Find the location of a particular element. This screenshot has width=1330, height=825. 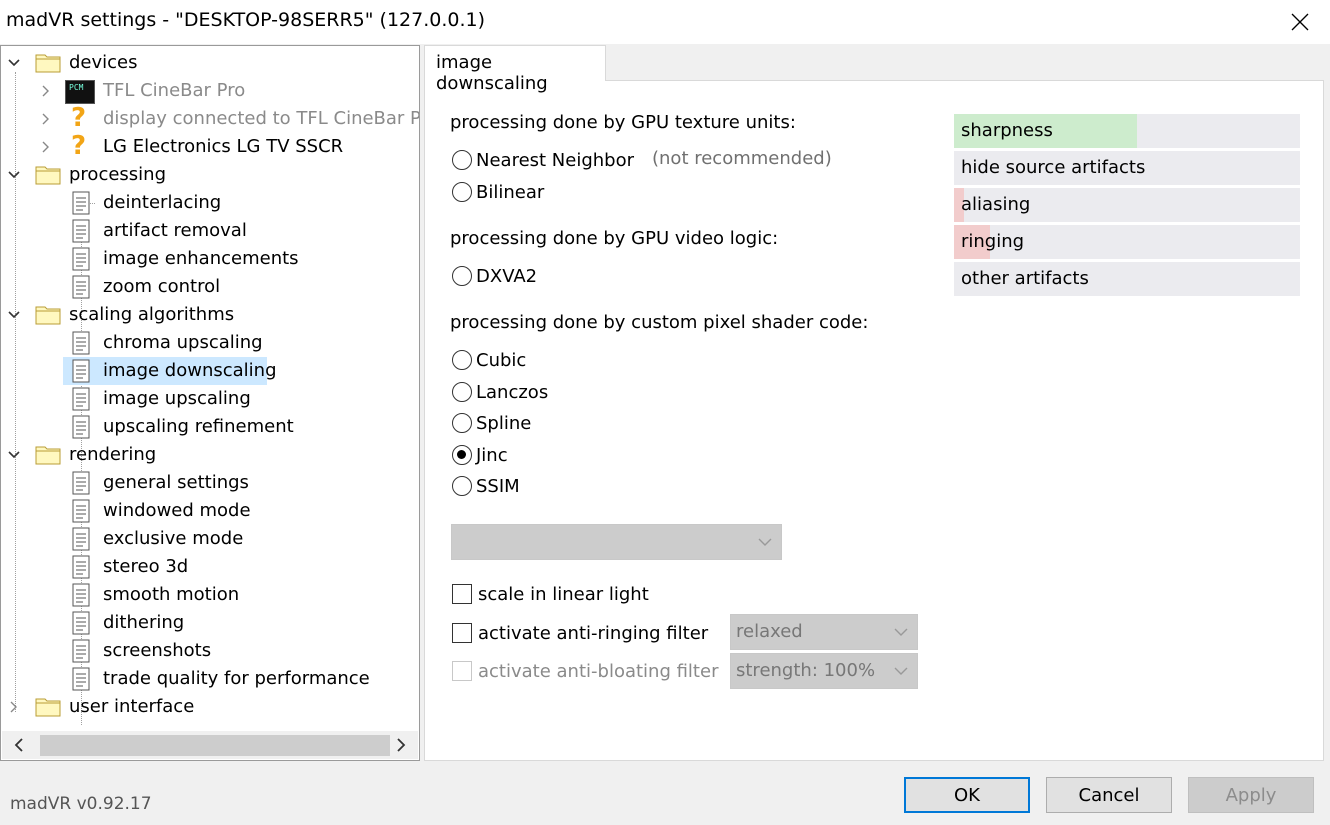

scroll-right-arrow-icon is located at coordinates (401, 745).